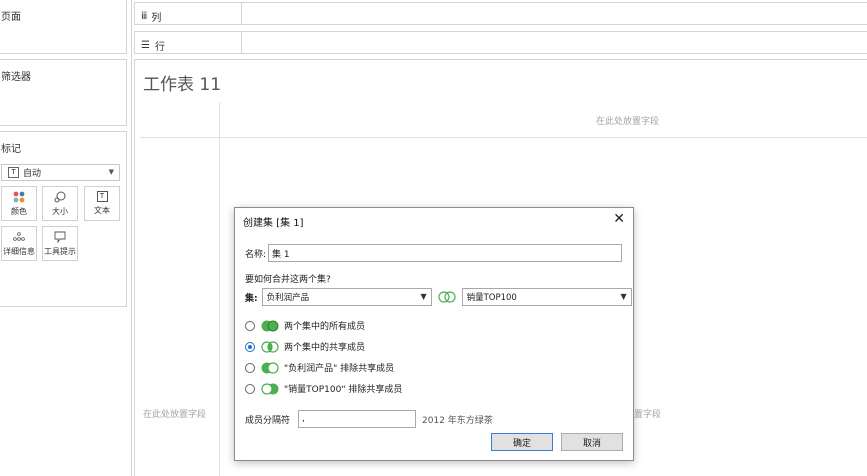 The image size is (867, 476). Describe the element at coordinates (60, 172) in the screenshot. I see `marks-type-dropdown: T 自动 ▼` at that location.